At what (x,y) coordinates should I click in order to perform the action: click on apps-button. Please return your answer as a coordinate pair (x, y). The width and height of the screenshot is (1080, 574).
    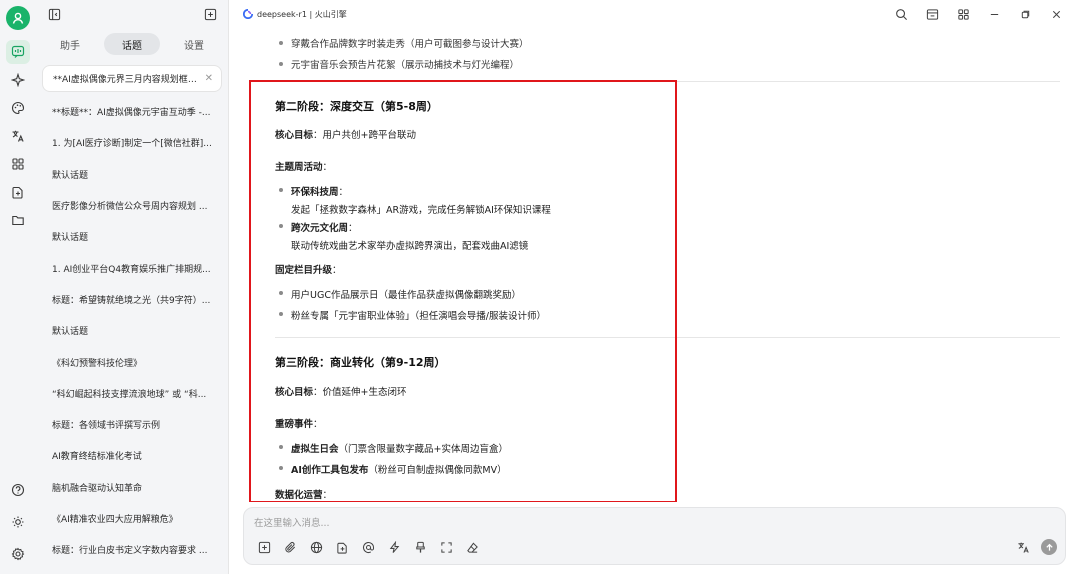
    Looking at the image, I should click on (963, 14).